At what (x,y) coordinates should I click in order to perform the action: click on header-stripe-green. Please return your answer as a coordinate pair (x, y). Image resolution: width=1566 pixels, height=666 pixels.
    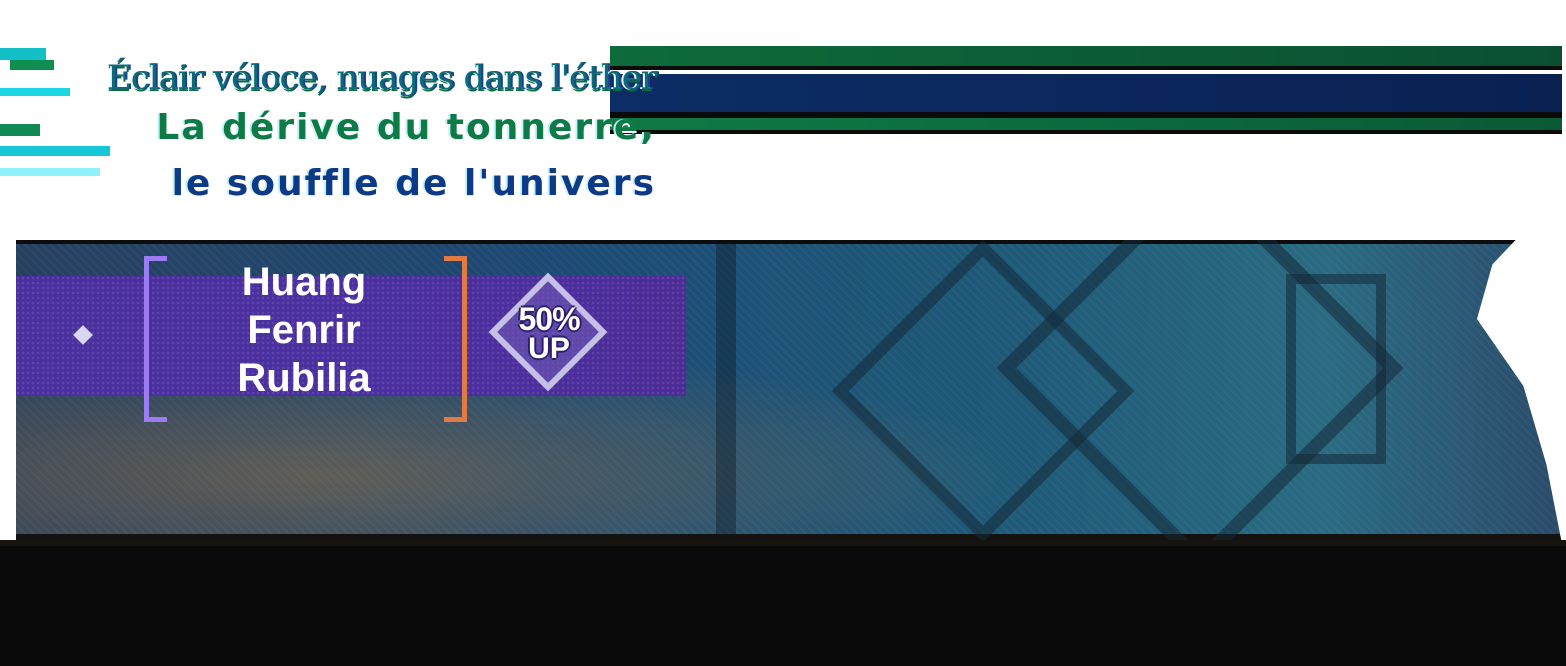
    Looking at the image, I should click on (1086, 58).